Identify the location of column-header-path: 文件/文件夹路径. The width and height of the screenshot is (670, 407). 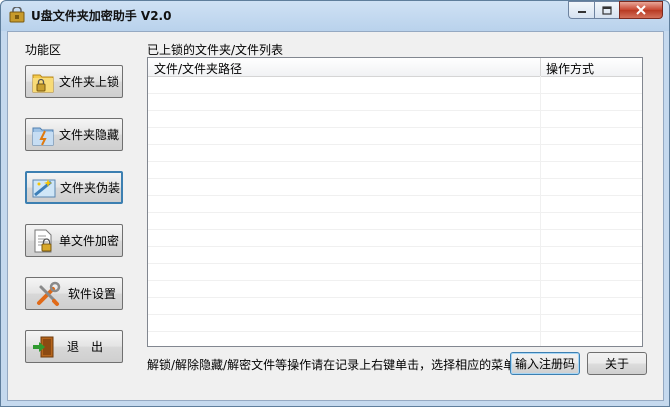
(198, 68).